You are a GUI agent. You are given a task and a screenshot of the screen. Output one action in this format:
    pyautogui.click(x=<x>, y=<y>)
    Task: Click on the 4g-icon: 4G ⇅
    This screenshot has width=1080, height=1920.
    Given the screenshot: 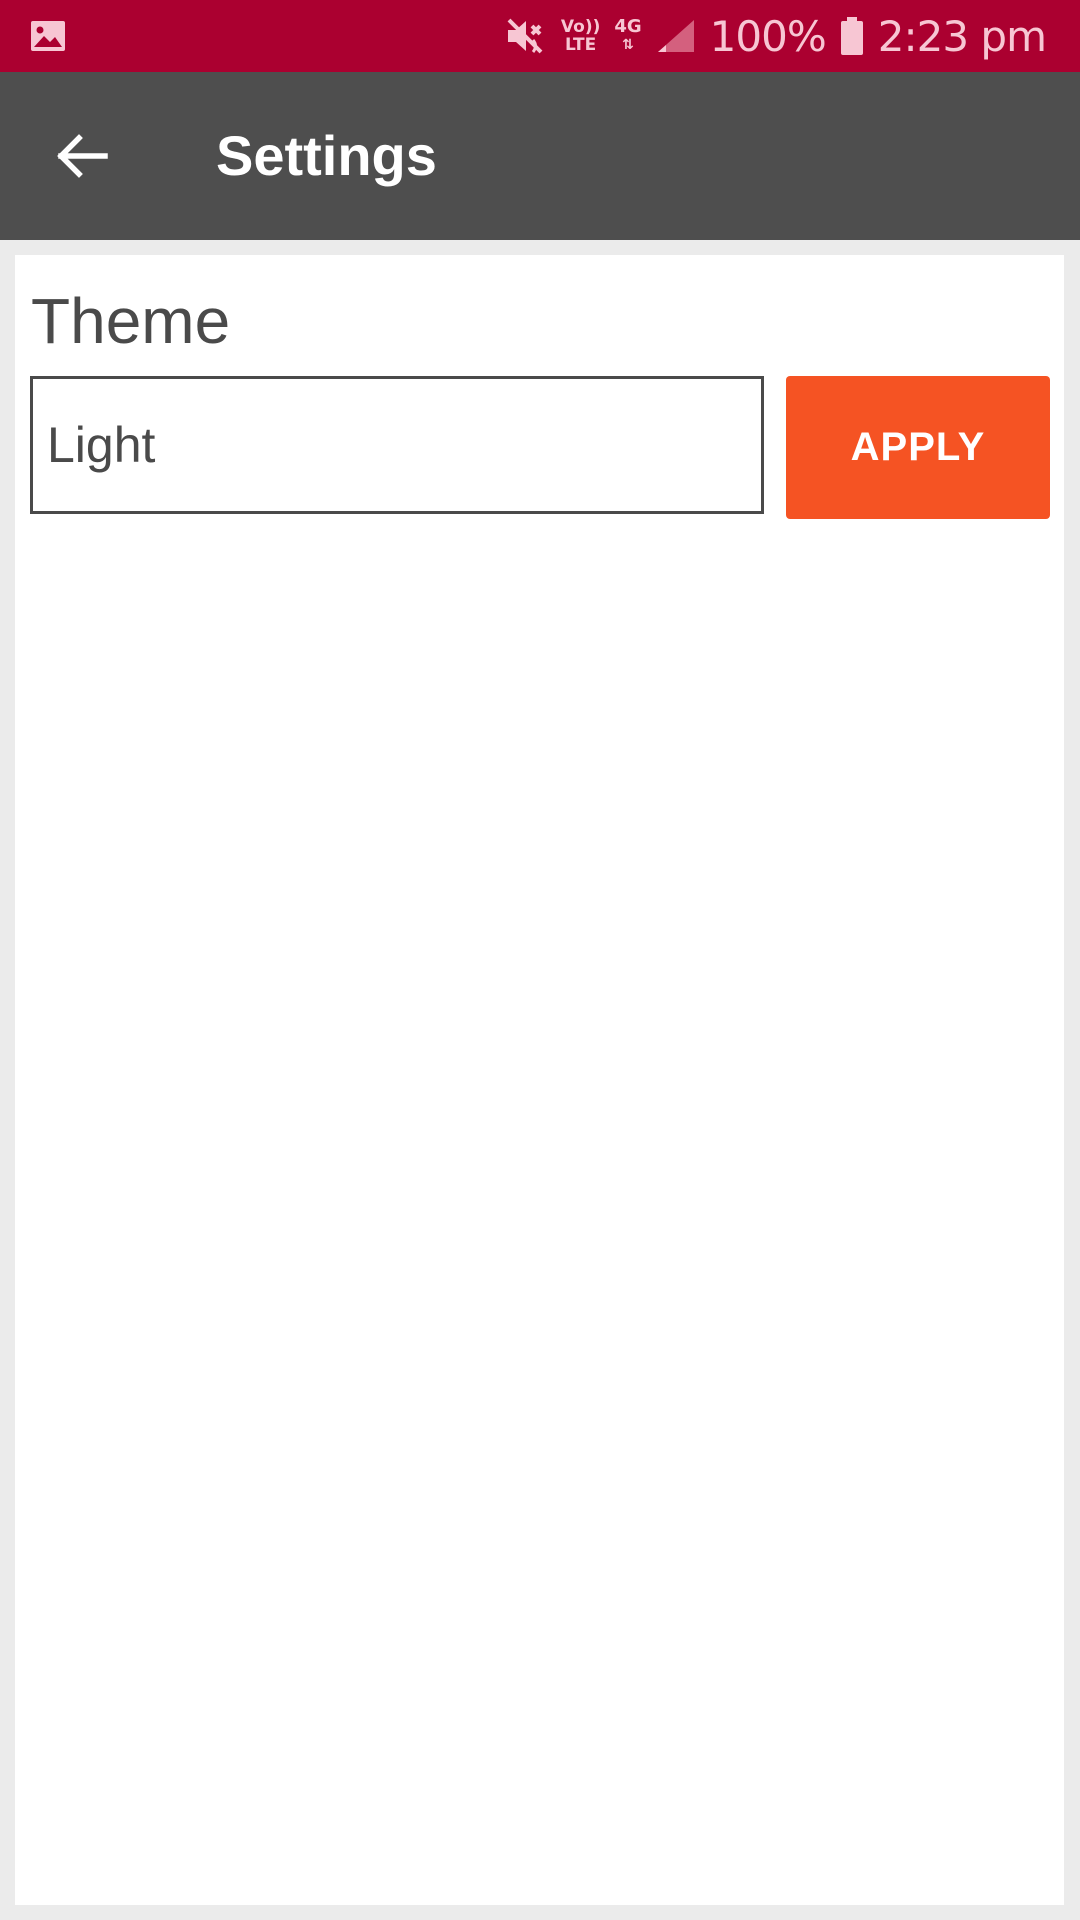 What is the action you would take?
    pyautogui.click(x=628, y=35)
    